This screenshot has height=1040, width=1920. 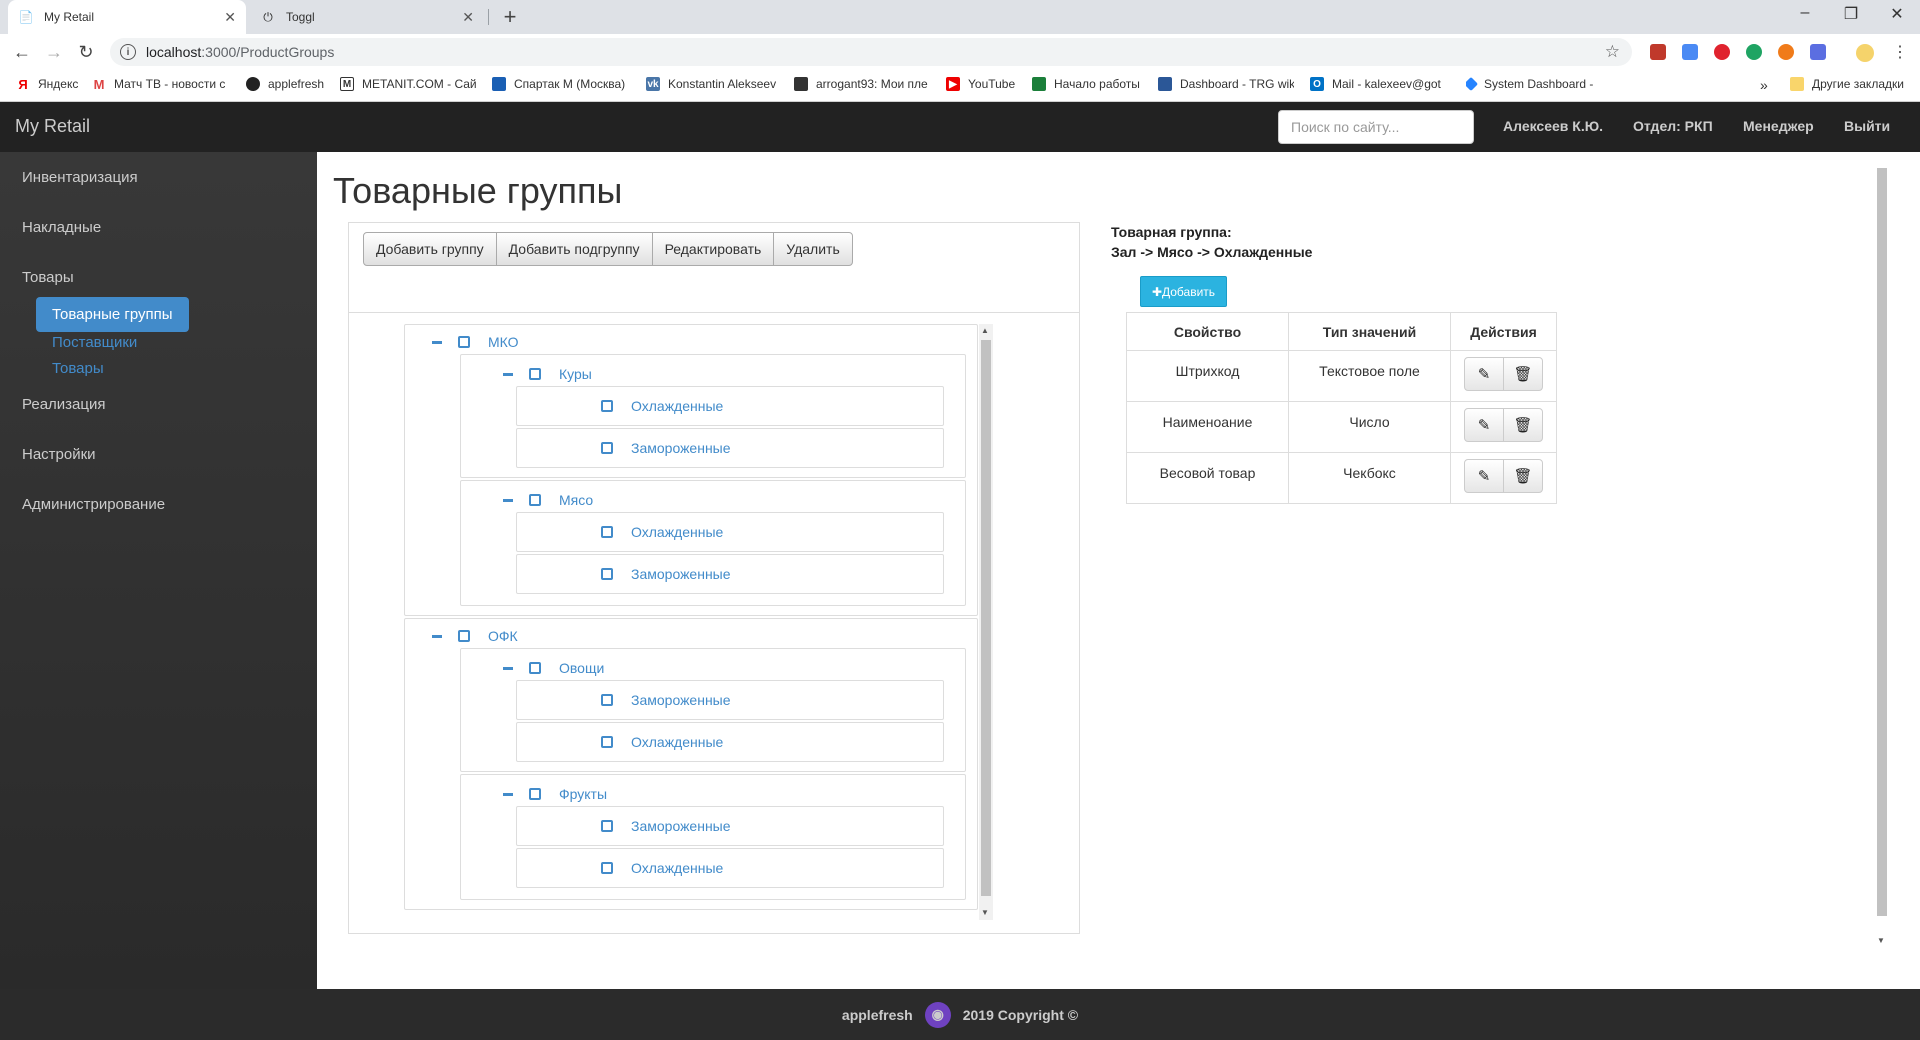 What do you see at coordinates (871, 52) in the screenshot?
I see `address-bar: i localhost:3000/ProductGroups ☆` at bounding box center [871, 52].